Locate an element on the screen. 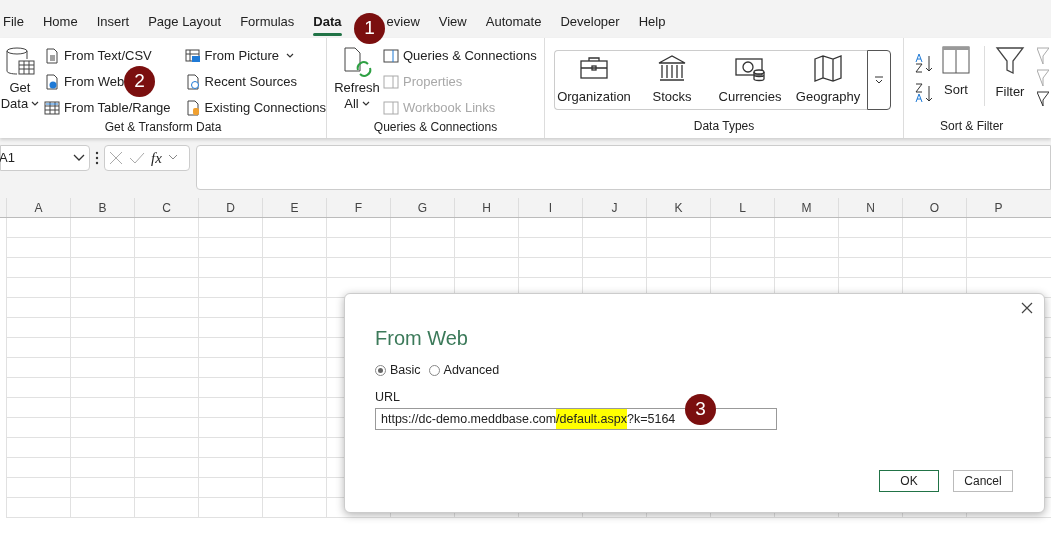 This screenshot has height=534, width=1051. ribbon-tab: Developer is located at coordinates (590, 24).